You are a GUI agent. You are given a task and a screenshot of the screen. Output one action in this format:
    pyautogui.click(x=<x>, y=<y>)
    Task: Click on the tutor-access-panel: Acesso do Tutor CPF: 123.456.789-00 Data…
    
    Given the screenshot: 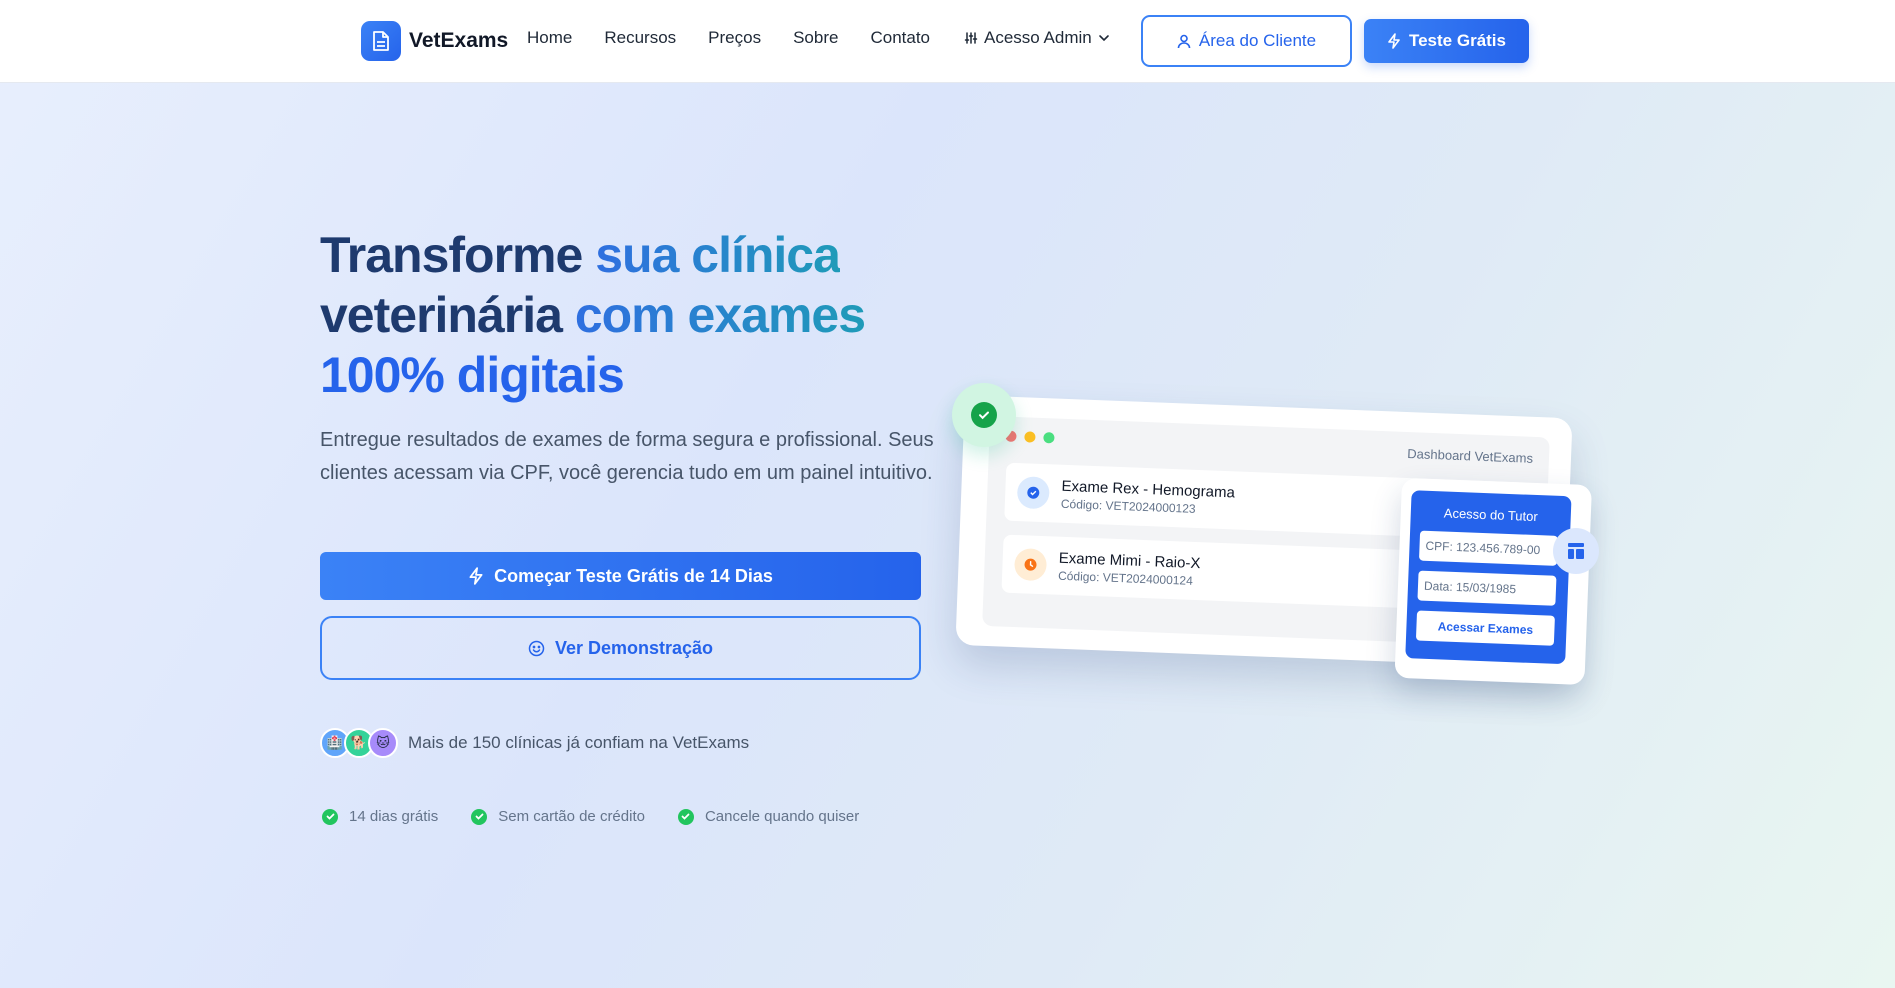 What is the action you would take?
    pyautogui.click(x=1488, y=577)
    